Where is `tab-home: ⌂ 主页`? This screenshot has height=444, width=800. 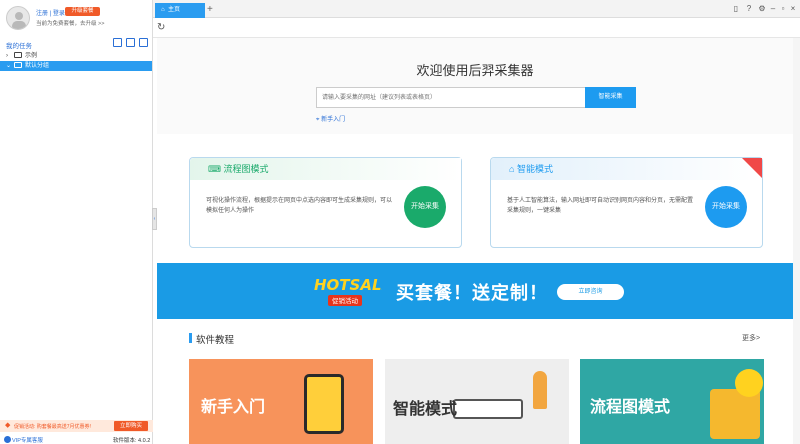
tab-home: ⌂ 主页 is located at coordinates (180, 10).